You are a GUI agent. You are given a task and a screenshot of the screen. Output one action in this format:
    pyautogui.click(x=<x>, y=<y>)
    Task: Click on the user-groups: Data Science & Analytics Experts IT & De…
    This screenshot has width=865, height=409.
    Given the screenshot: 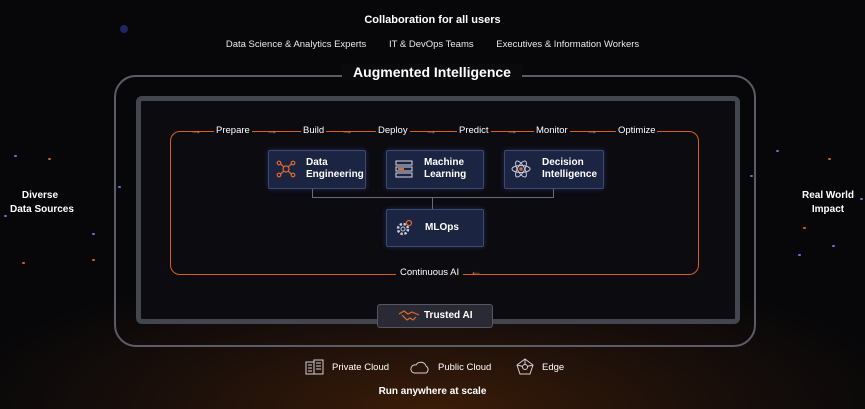 What is the action you would take?
    pyautogui.click(x=432, y=44)
    